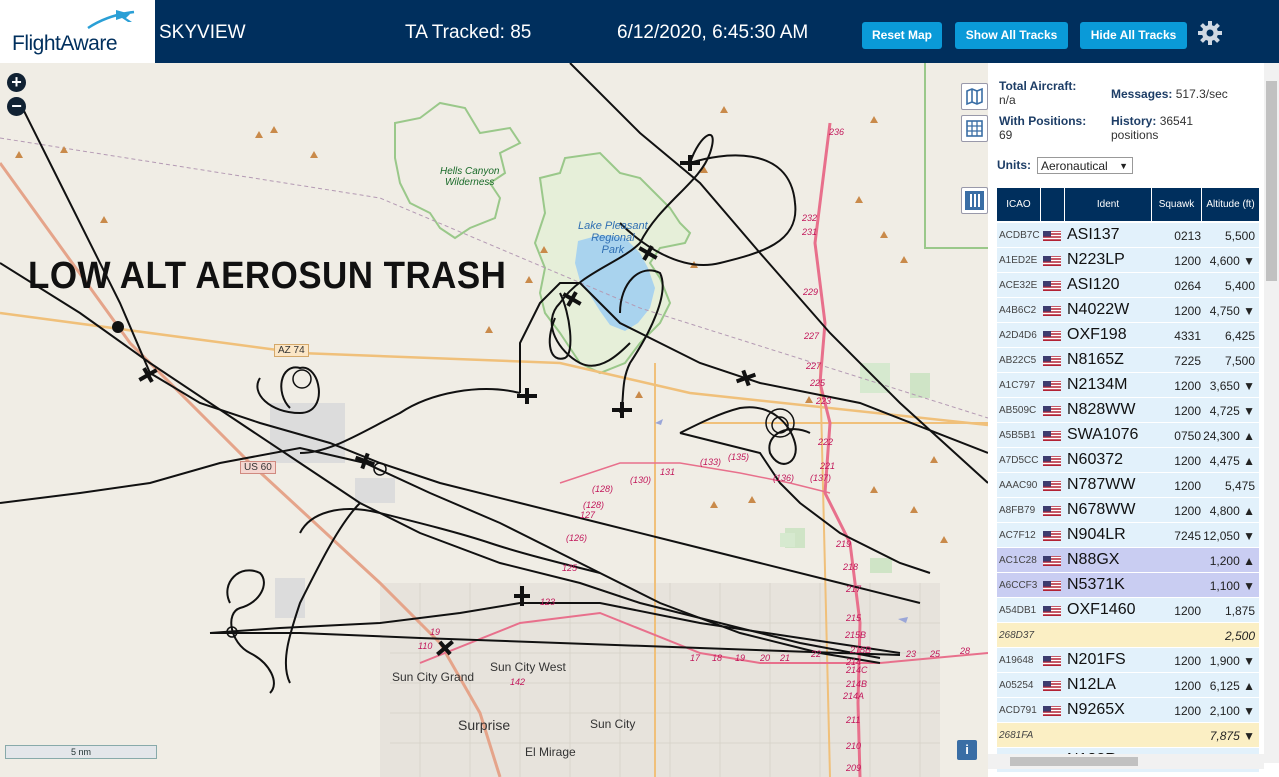  Describe the element at coordinates (1052, 204) in the screenshot. I see `col-header-flag` at that location.